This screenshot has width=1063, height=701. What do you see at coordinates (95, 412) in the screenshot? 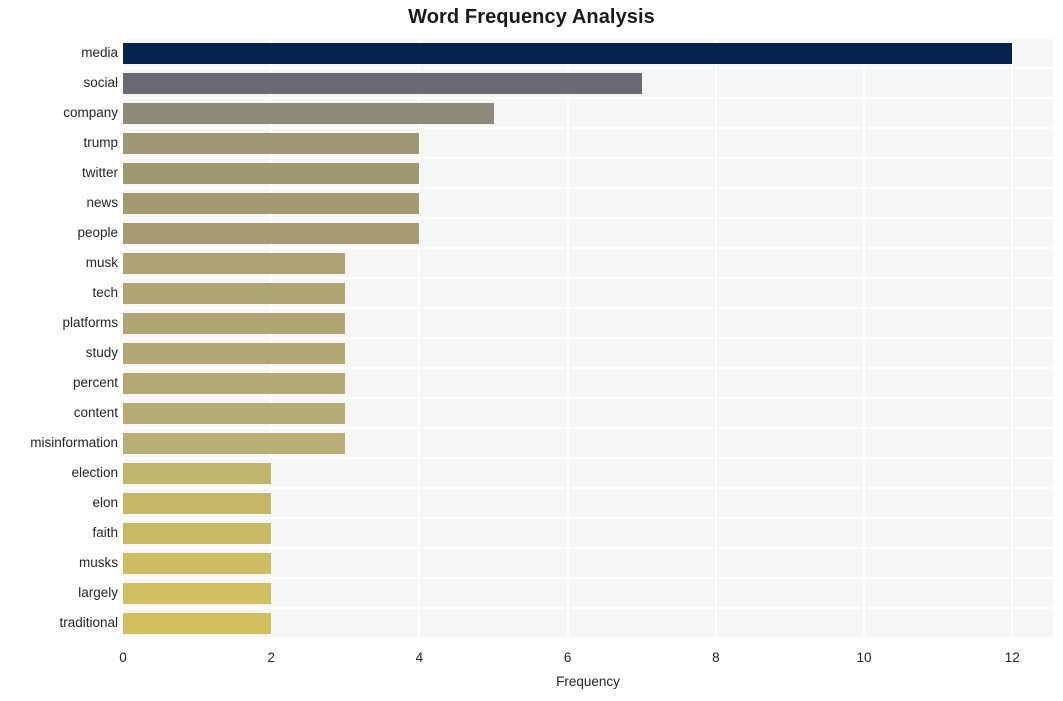
I see `y-tick-label-content: content` at bounding box center [95, 412].